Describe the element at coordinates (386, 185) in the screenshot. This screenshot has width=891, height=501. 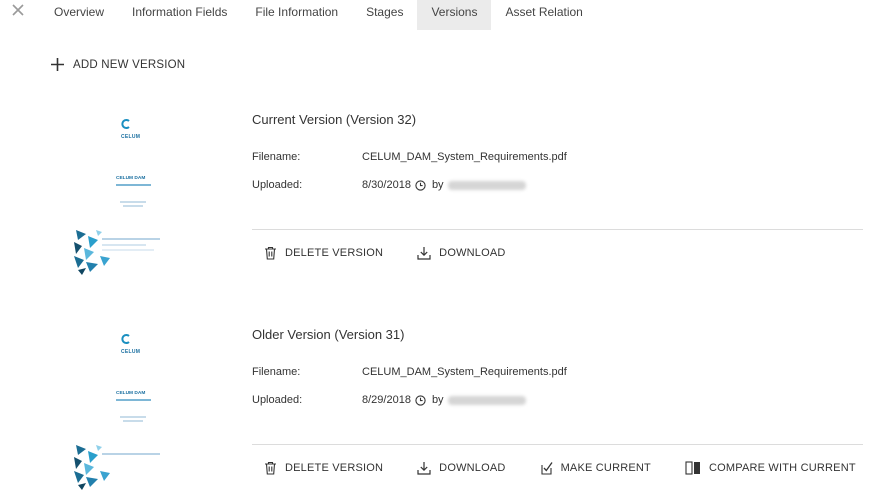
I see `uploaded-date: 8/30/2018` at that location.